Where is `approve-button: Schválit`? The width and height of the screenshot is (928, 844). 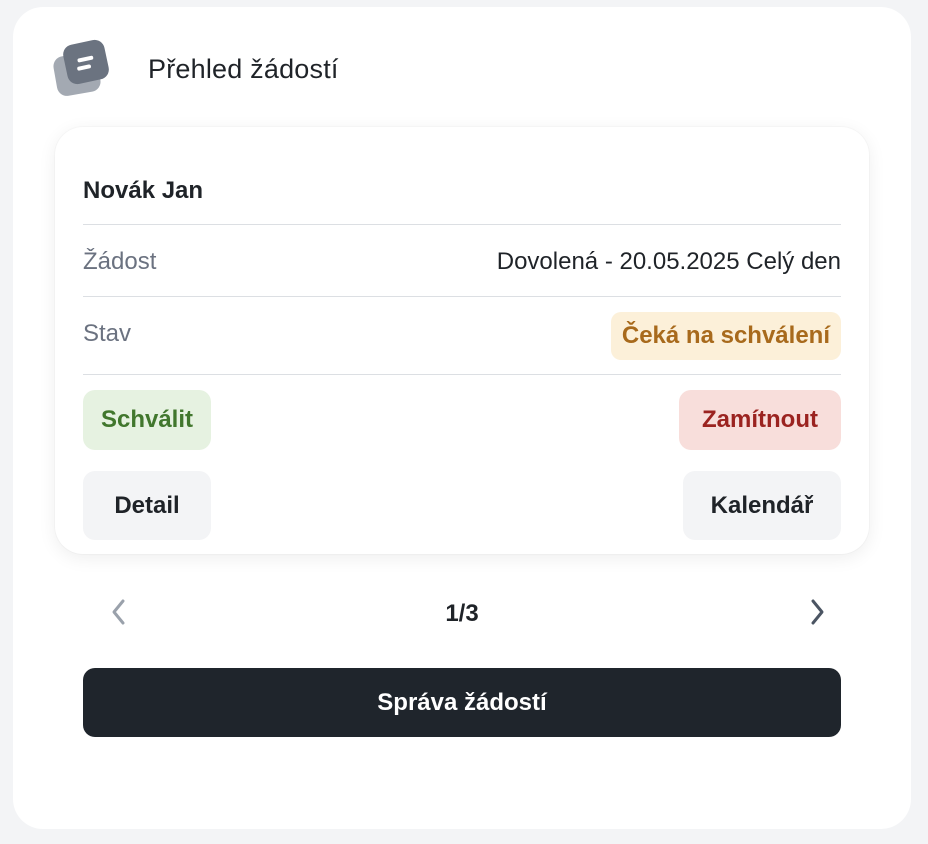
approve-button: Schválit is located at coordinates (147, 420).